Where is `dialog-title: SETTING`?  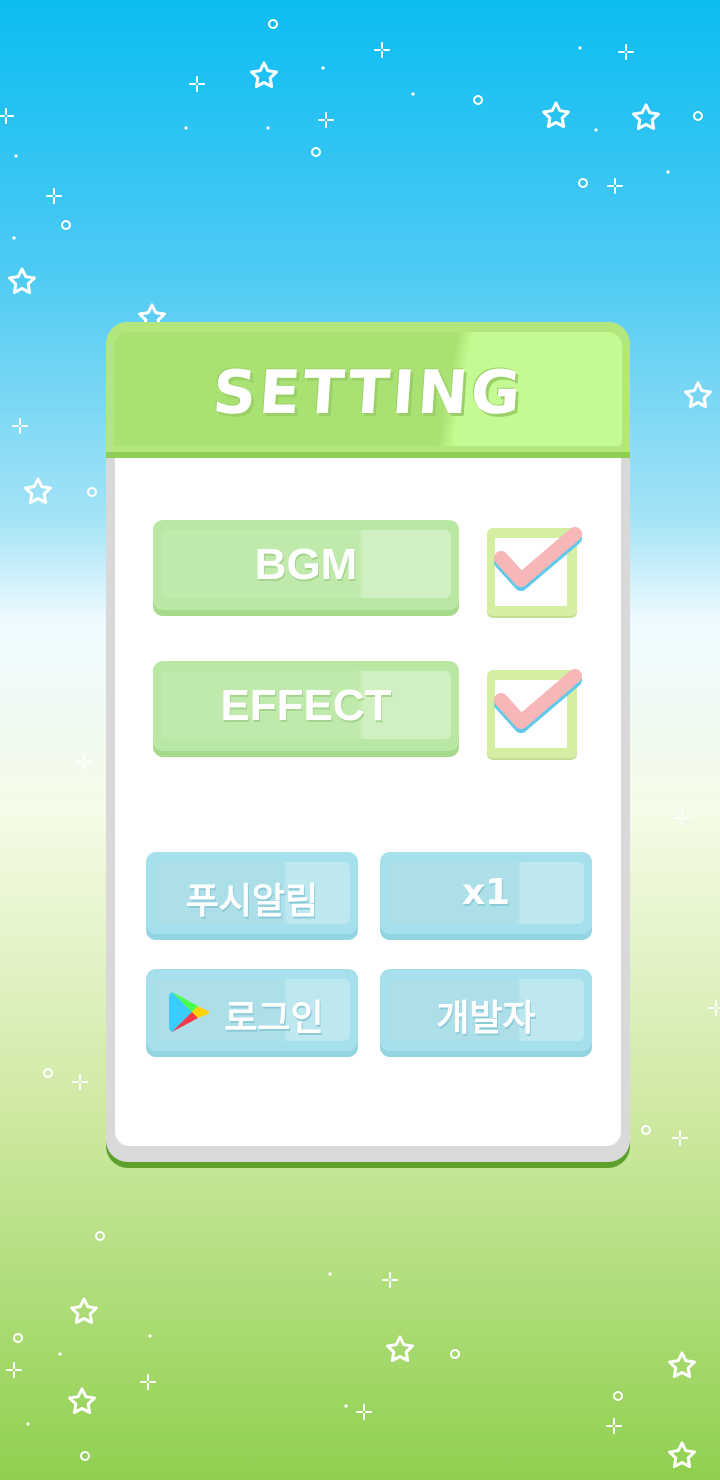
dialog-title: SETTING is located at coordinates (368, 393).